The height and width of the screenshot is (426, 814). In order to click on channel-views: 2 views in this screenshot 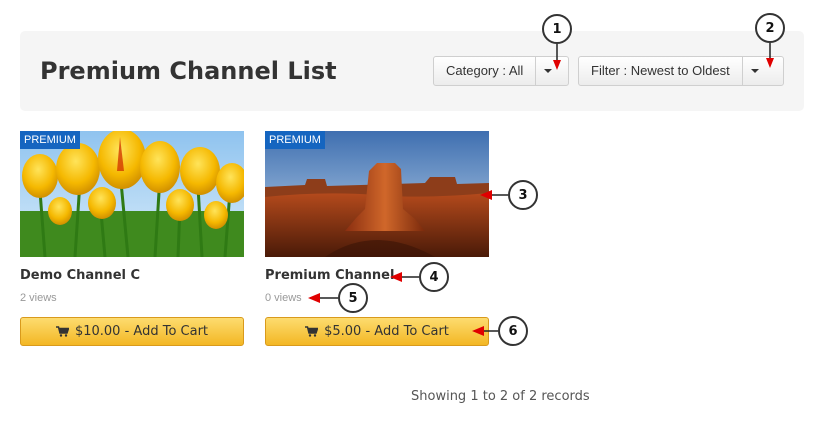, I will do `click(38, 298)`.